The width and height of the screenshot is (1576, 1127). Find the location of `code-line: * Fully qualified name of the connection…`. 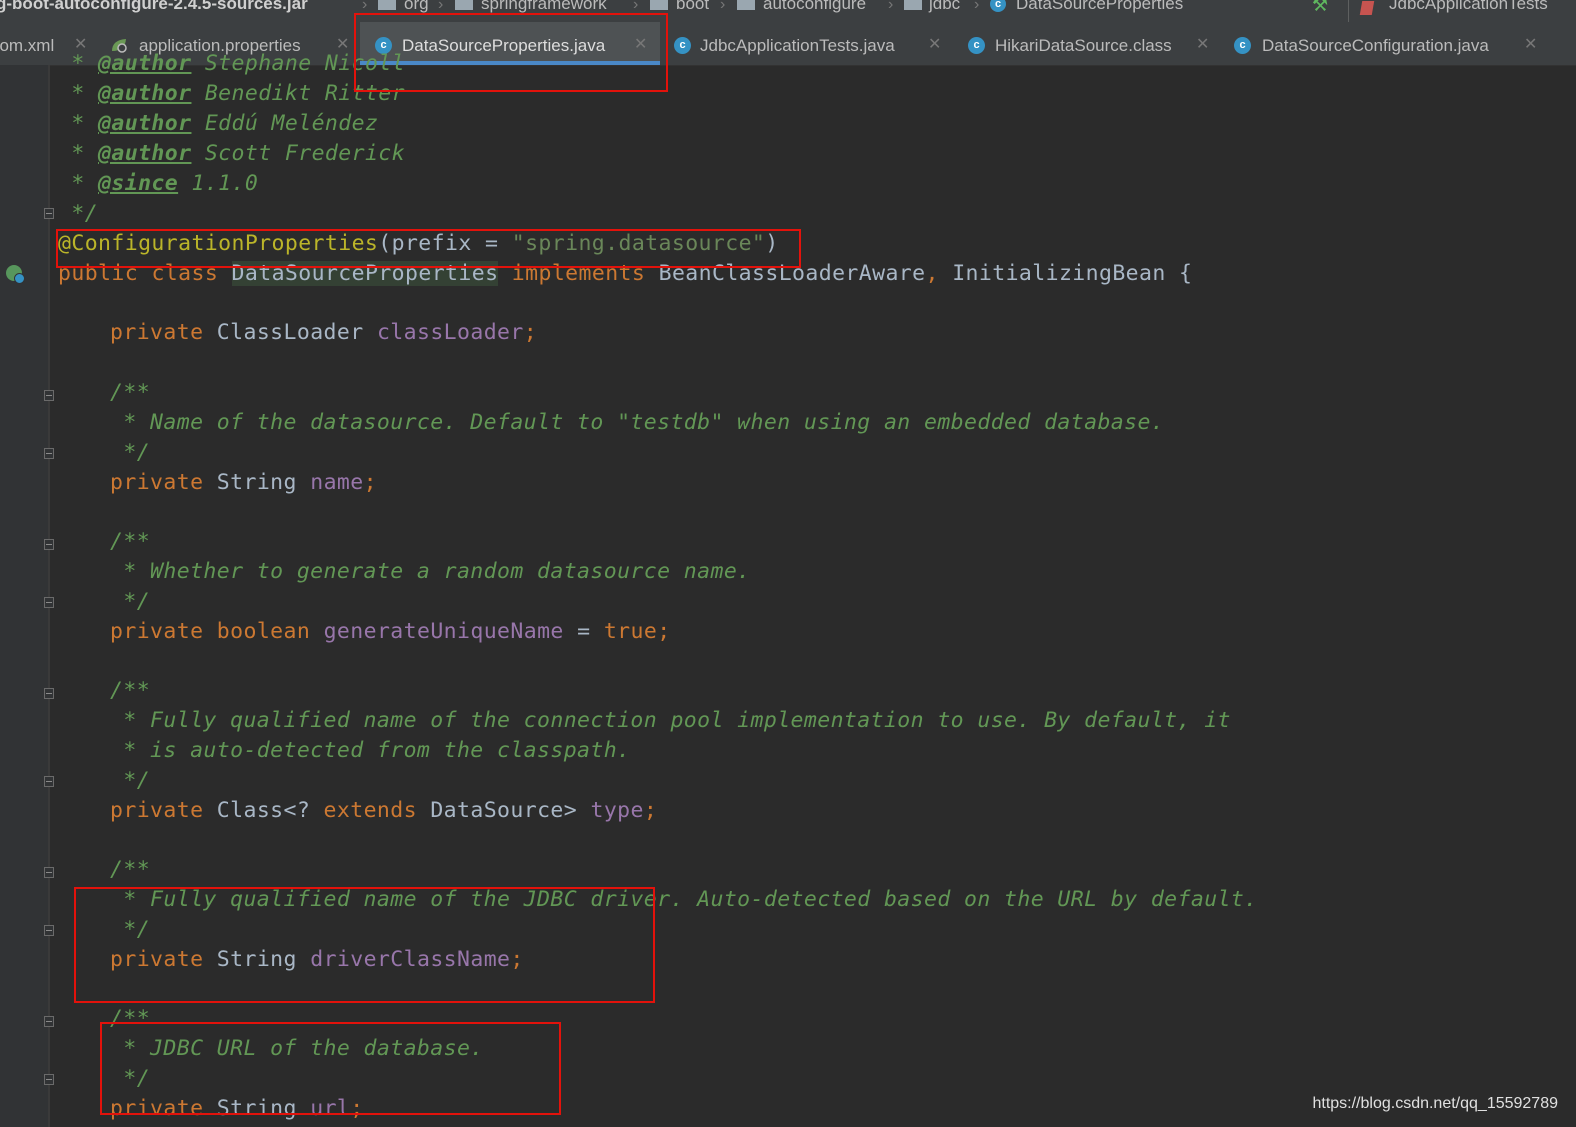

code-line: * Fully qualified name of the connection… is located at coordinates (670, 720).